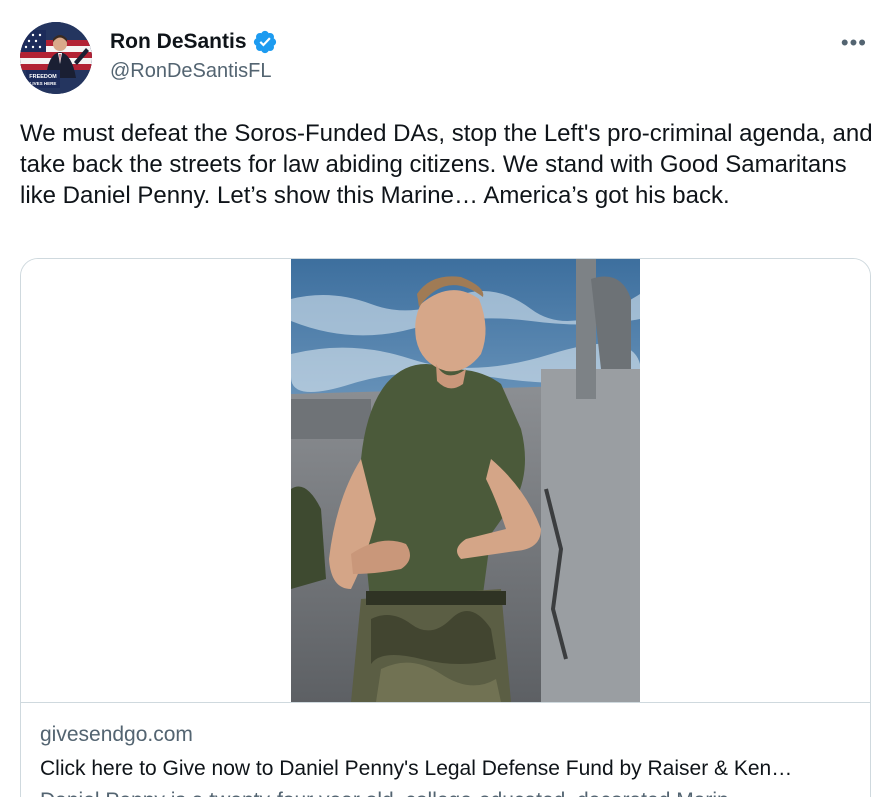 This screenshot has height=797, width=885. What do you see at coordinates (854, 43) in the screenshot?
I see `more-horizontal-icon: •••` at bounding box center [854, 43].